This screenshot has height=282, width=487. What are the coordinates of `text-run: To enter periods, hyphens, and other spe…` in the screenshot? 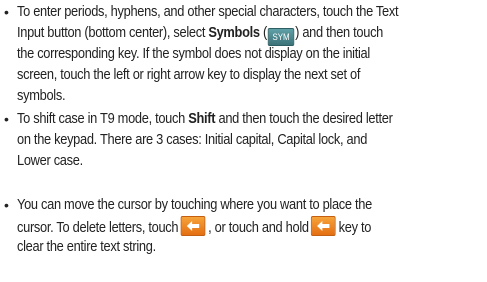 It's located at (208, 12).